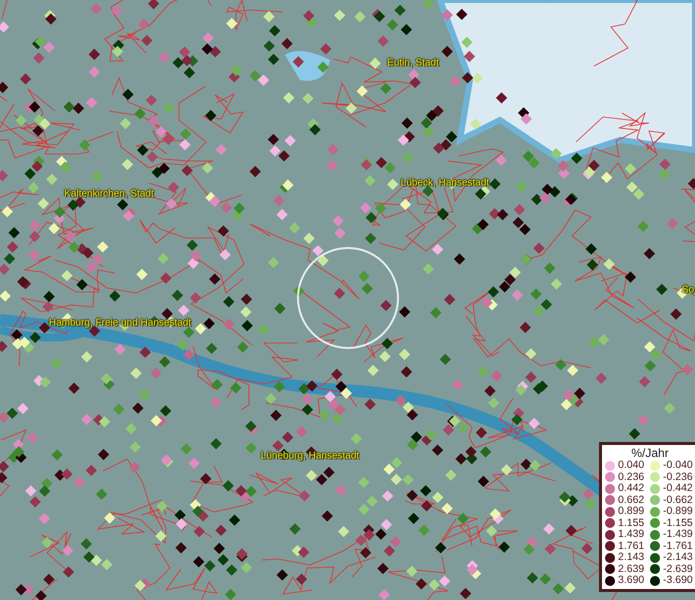 This screenshot has height=600, width=695. I want to click on legend-value: -0.662, so click(678, 500).